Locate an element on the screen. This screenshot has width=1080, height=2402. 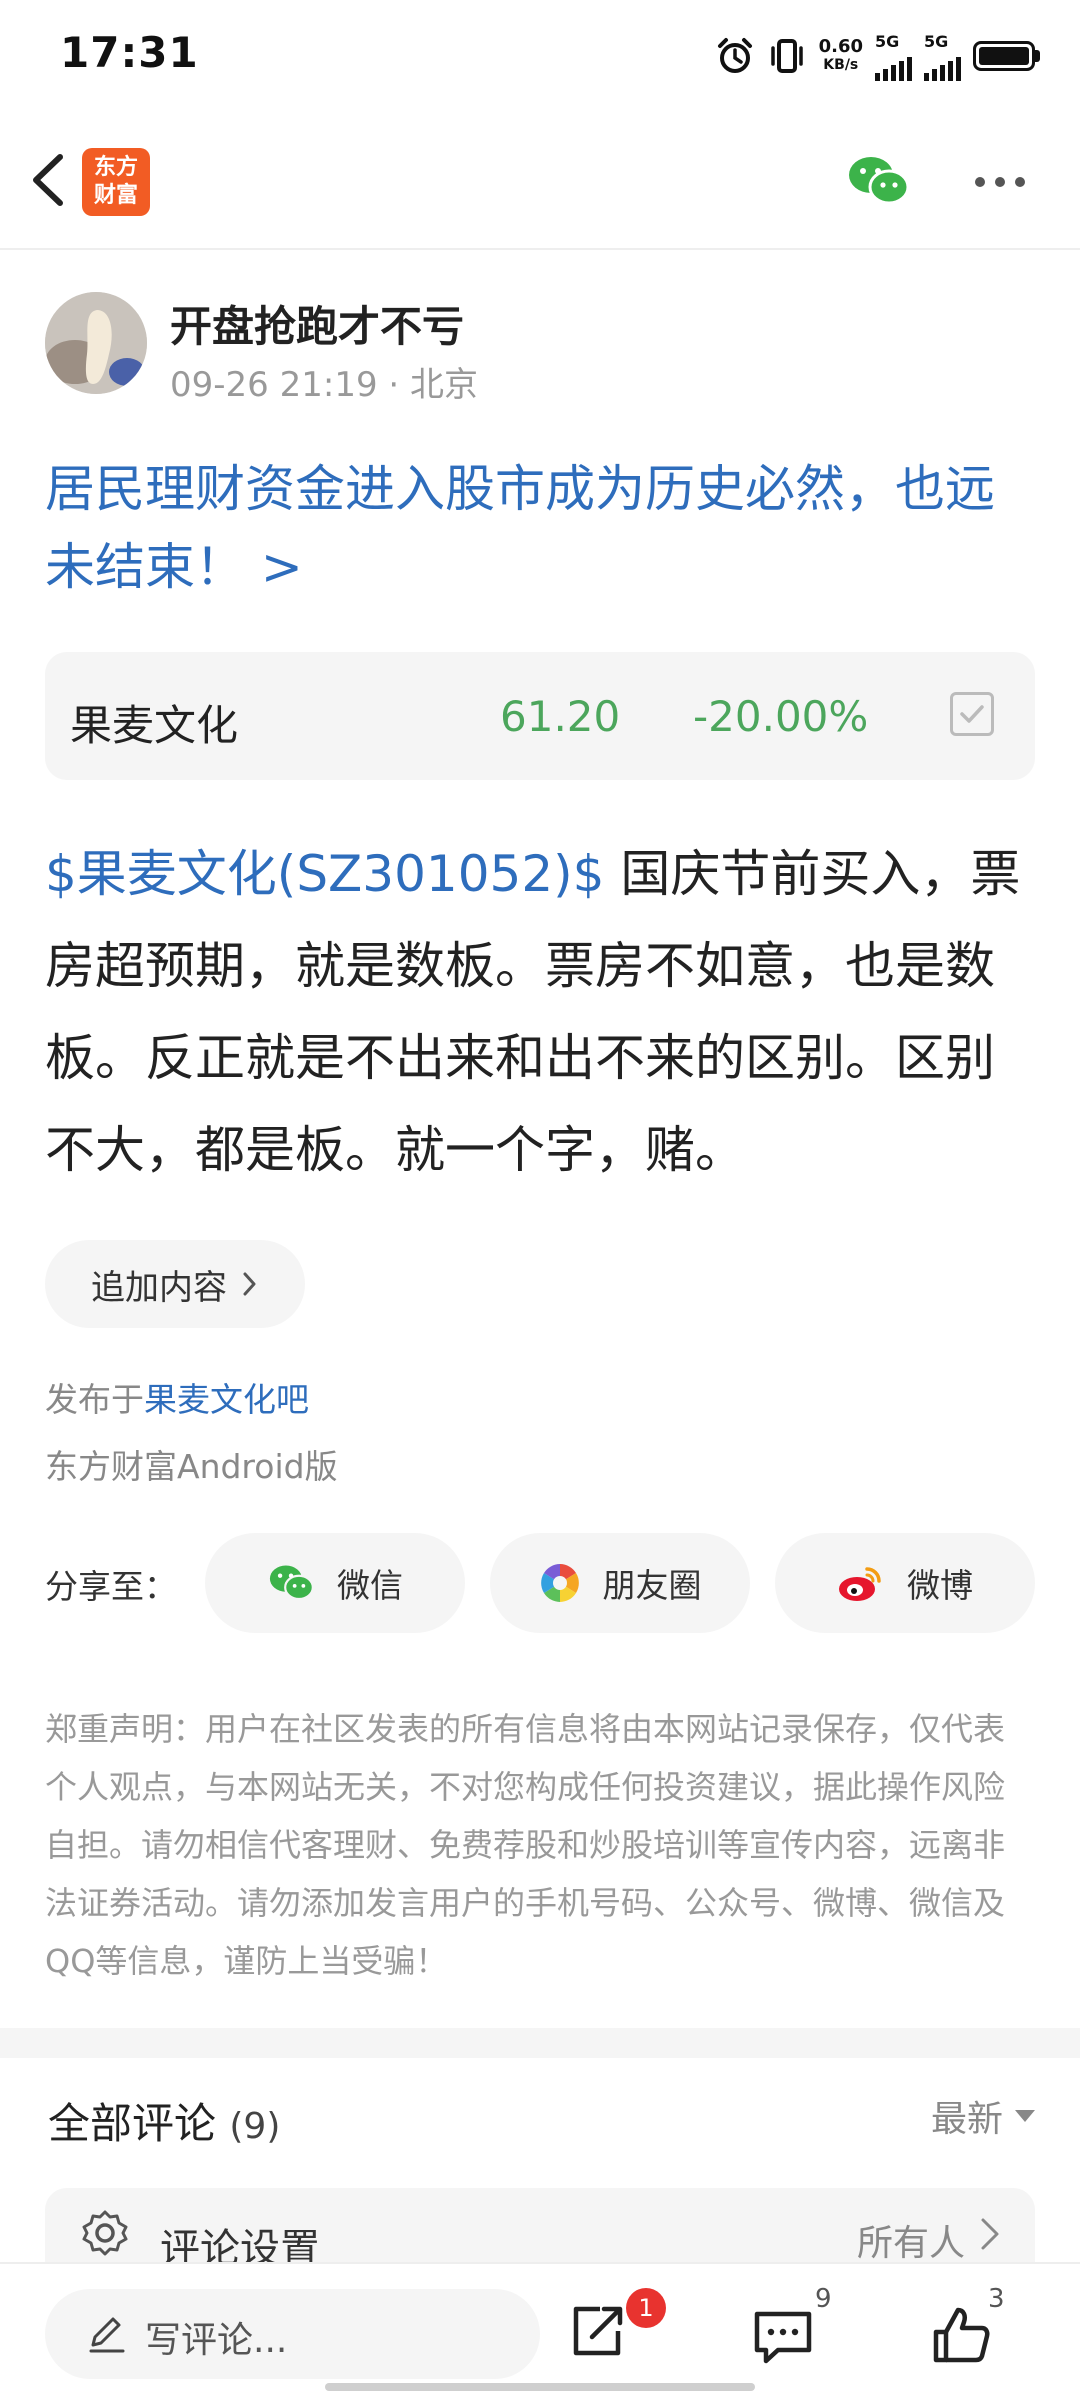
comments-count: (9) is located at coordinates (255, 2126).